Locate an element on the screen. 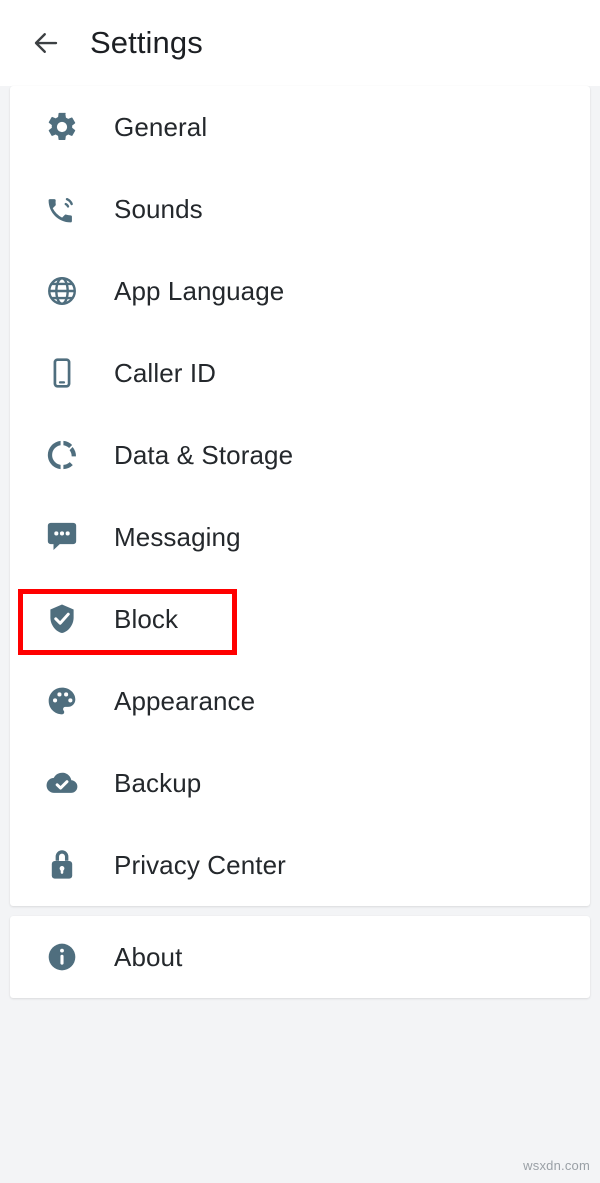 This screenshot has width=600, height=1183. settings-row-app-language: App Language is located at coordinates (300, 291).